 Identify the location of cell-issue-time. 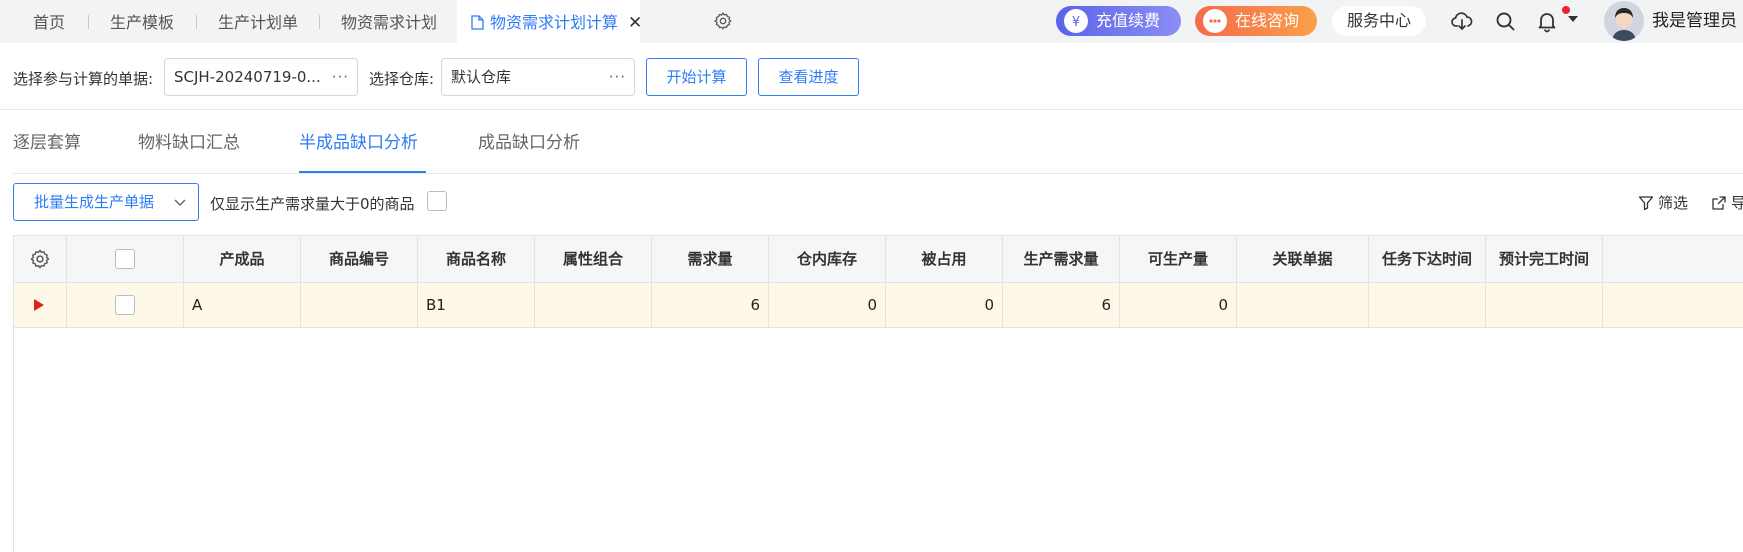
(1427, 305).